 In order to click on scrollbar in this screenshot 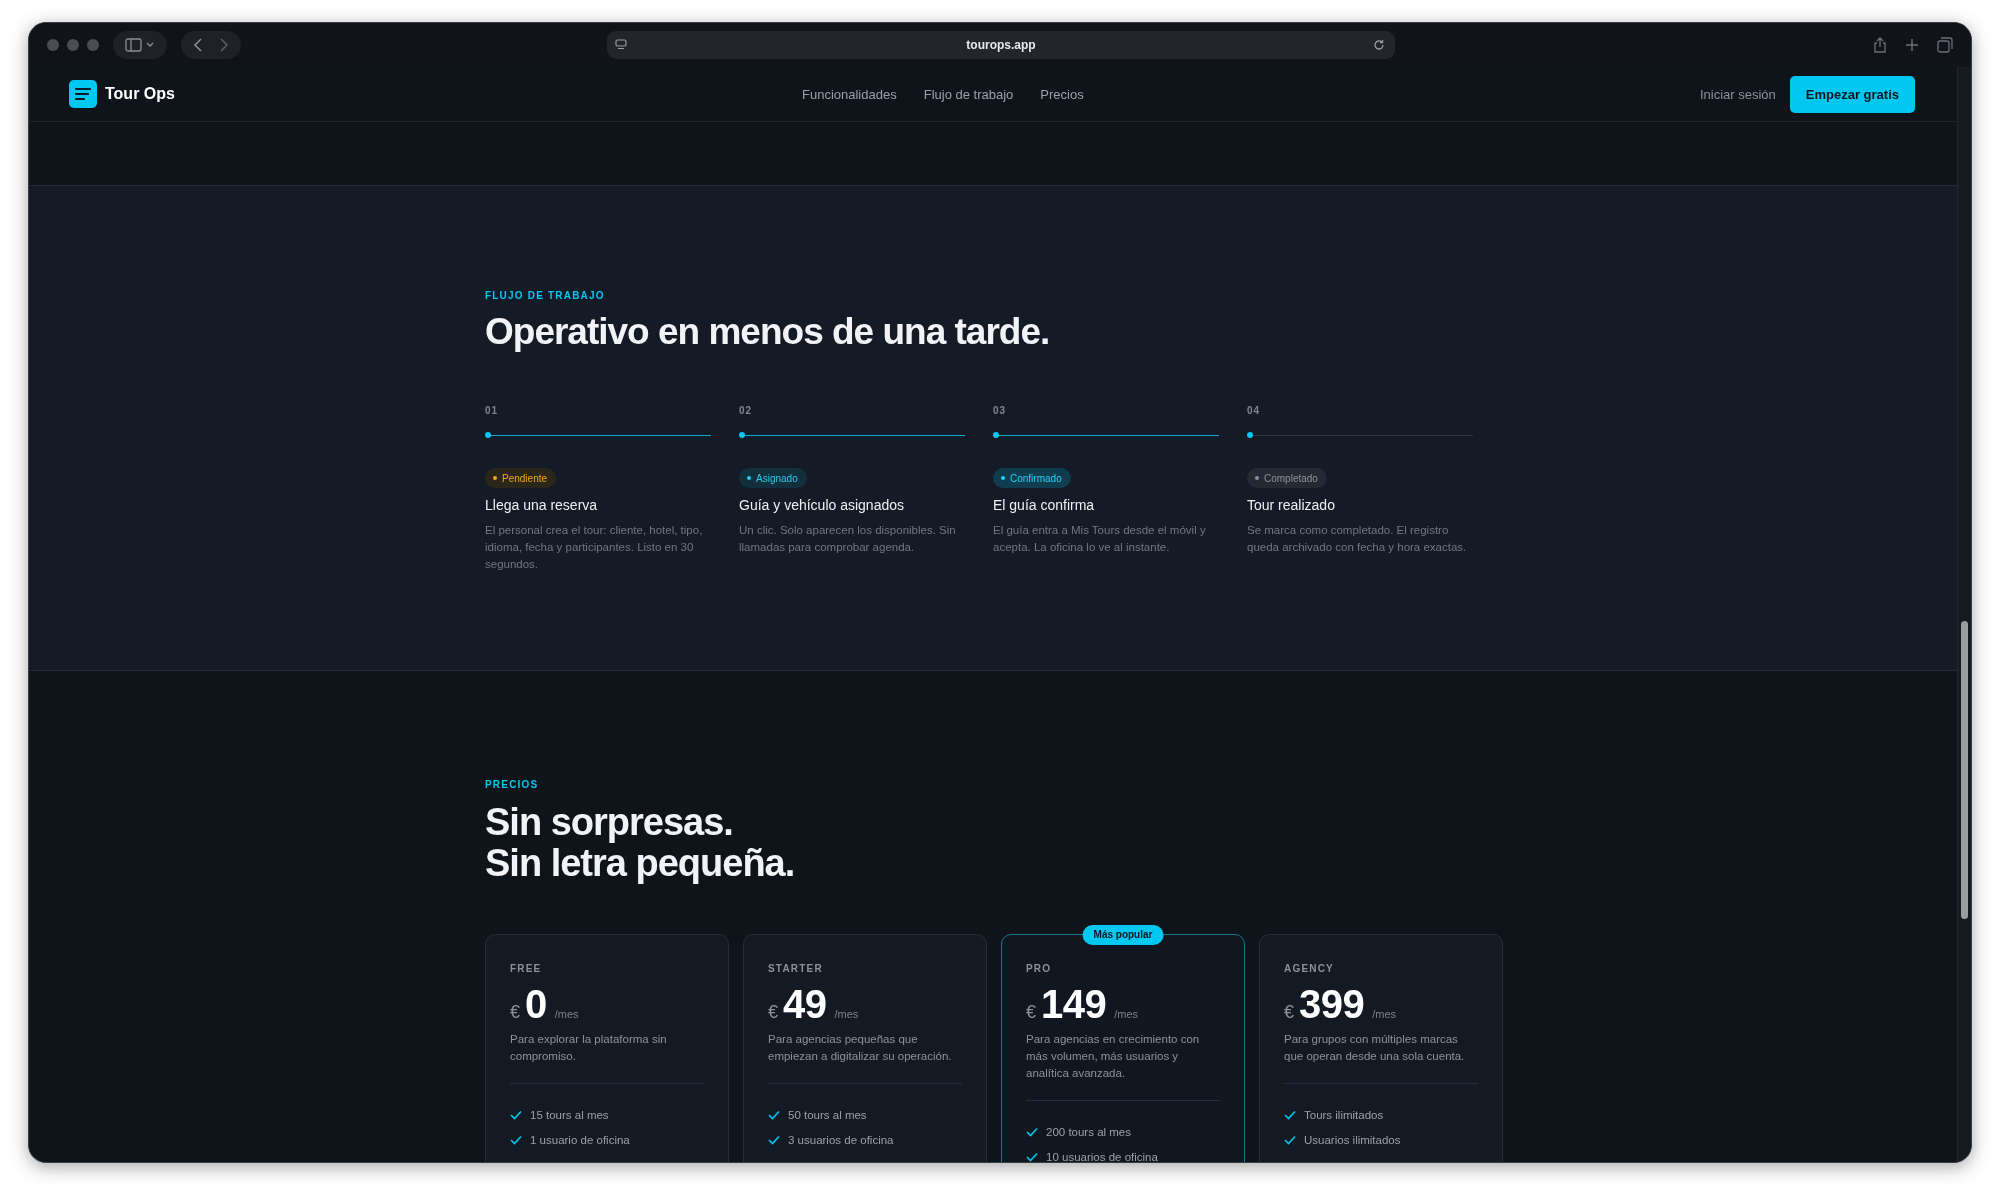, I will do `click(1964, 614)`.